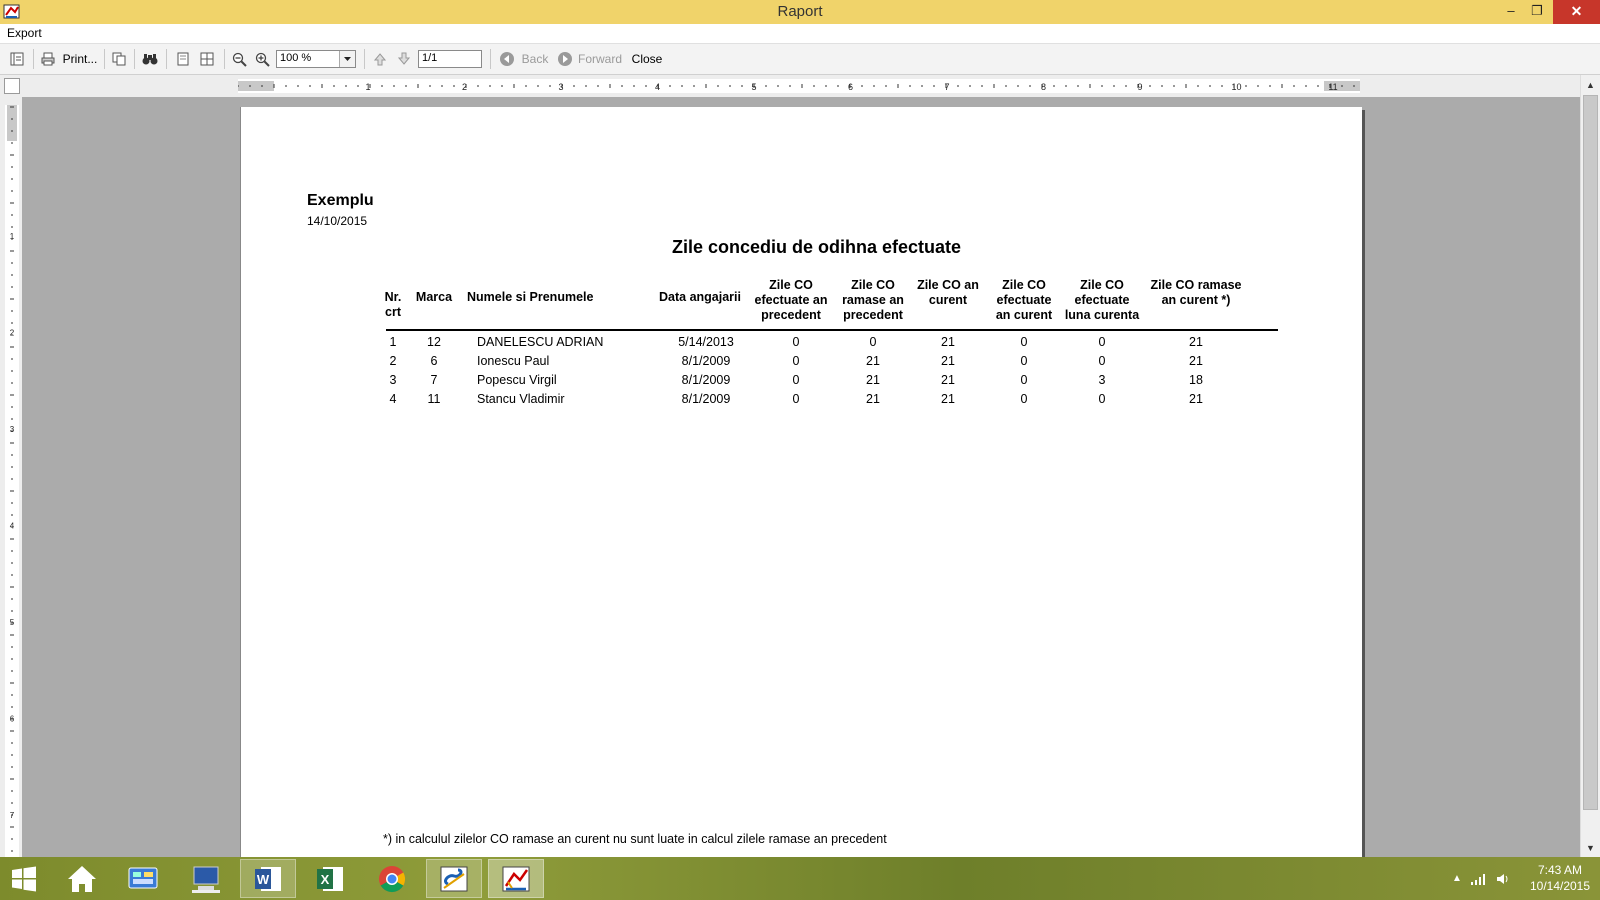 This screenshot has height=900, width=1600. What do you see at coordinates (325, 879) in the screenshot?
I see `svg-text: X` at bounding box center [325, 879].